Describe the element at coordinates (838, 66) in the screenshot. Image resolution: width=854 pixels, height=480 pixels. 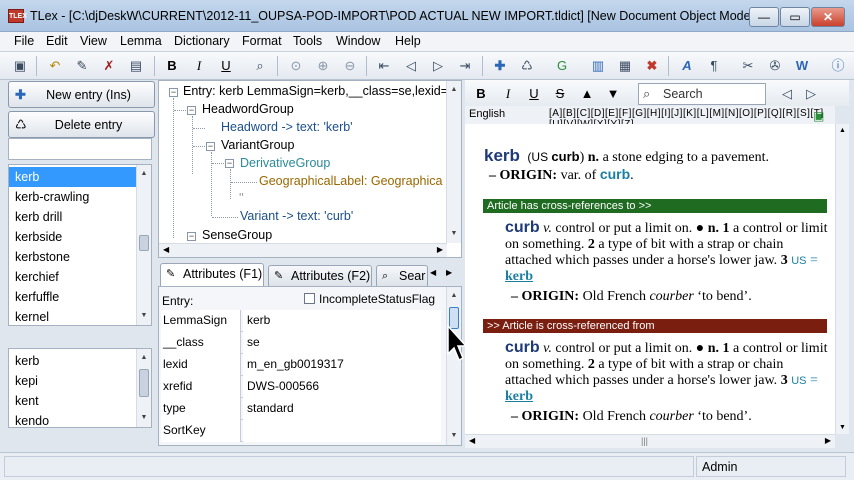
I see `help-icon: ⓘ` at that location.